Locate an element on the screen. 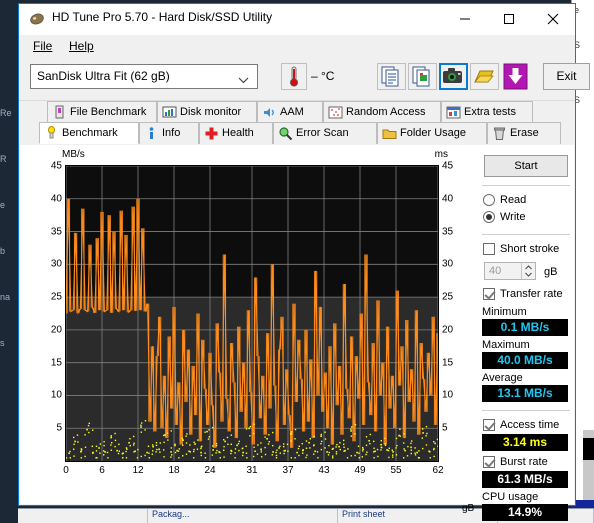 The height and width of the screenshot is (523, 594). menu-item-help: Help is located at coordinates (81, 46).